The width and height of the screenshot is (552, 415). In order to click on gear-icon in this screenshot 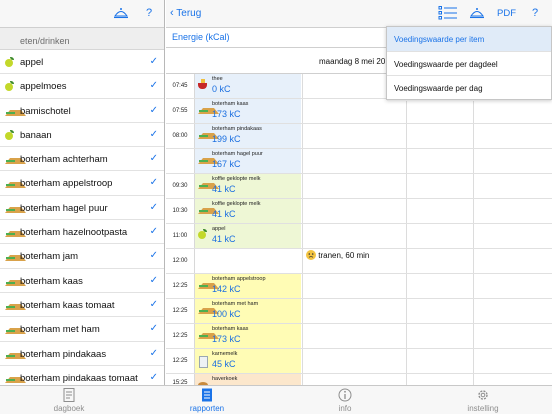, I will do `click(483, 395)`.